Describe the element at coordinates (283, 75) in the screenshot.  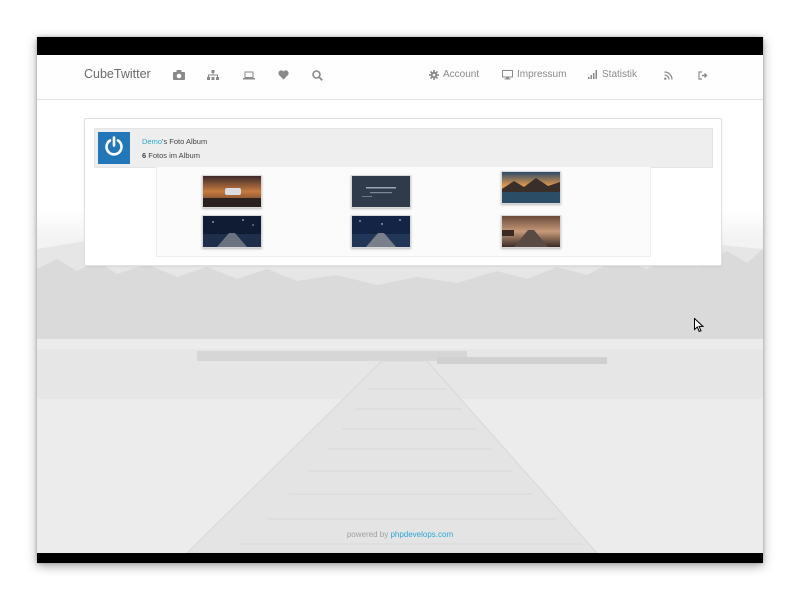
I see `heart-icon` at that location.